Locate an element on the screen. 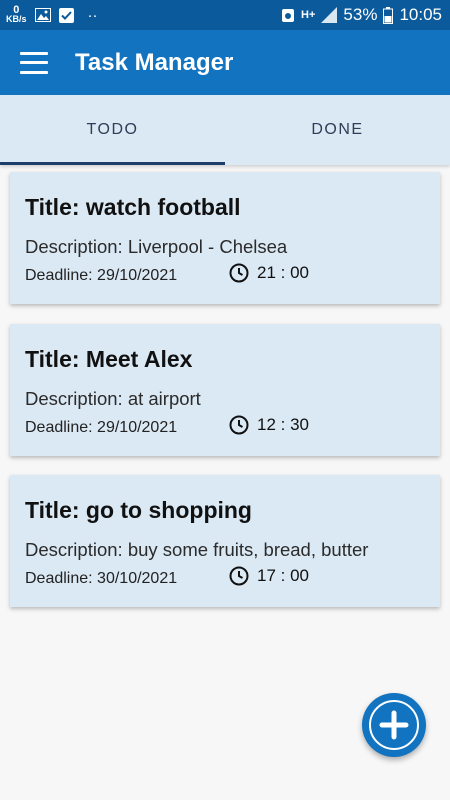 The height and width of the screenshot is (800, 450). battery-percent: 53% is located at coordinates (360, 14).